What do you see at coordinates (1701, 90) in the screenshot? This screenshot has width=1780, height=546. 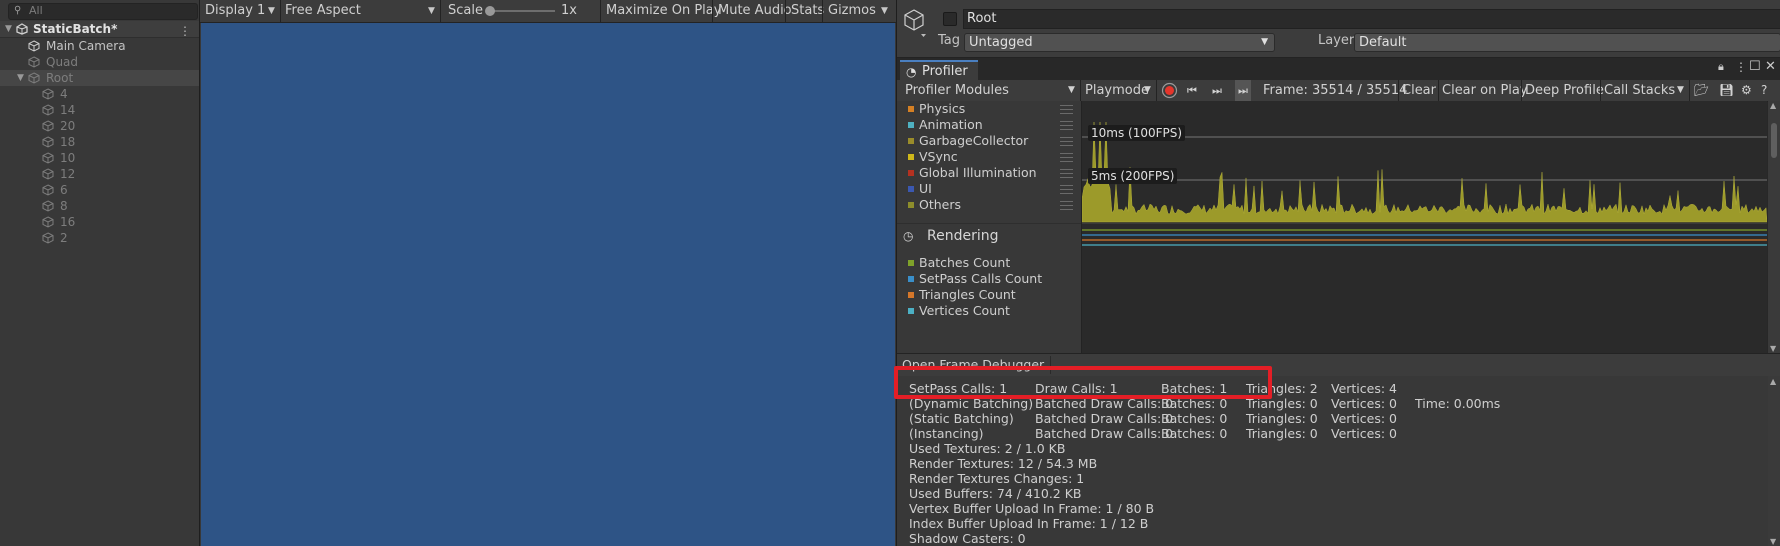 I see `load-icon: 📂︎` at bounding box center [1701, 90].